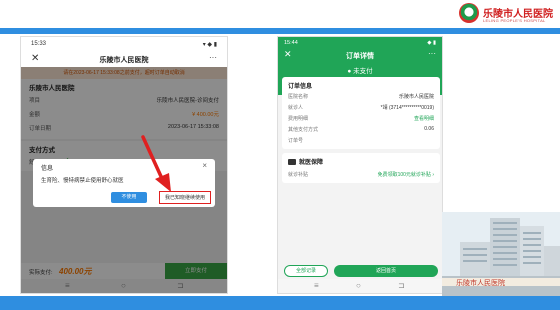 This screenshot has height=310, width=560. Describe the element at coordinates (361, 142) in the screenshot. I see `order-row: 订单号` at that location.